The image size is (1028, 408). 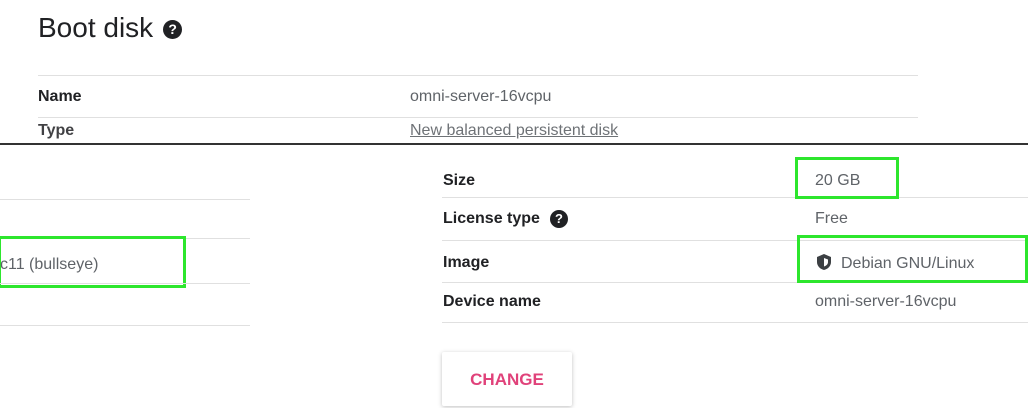 What do you see at coordinates (466, 262) in the screenshot?
I see `image-label: Image` at bounding box center [466, 262].